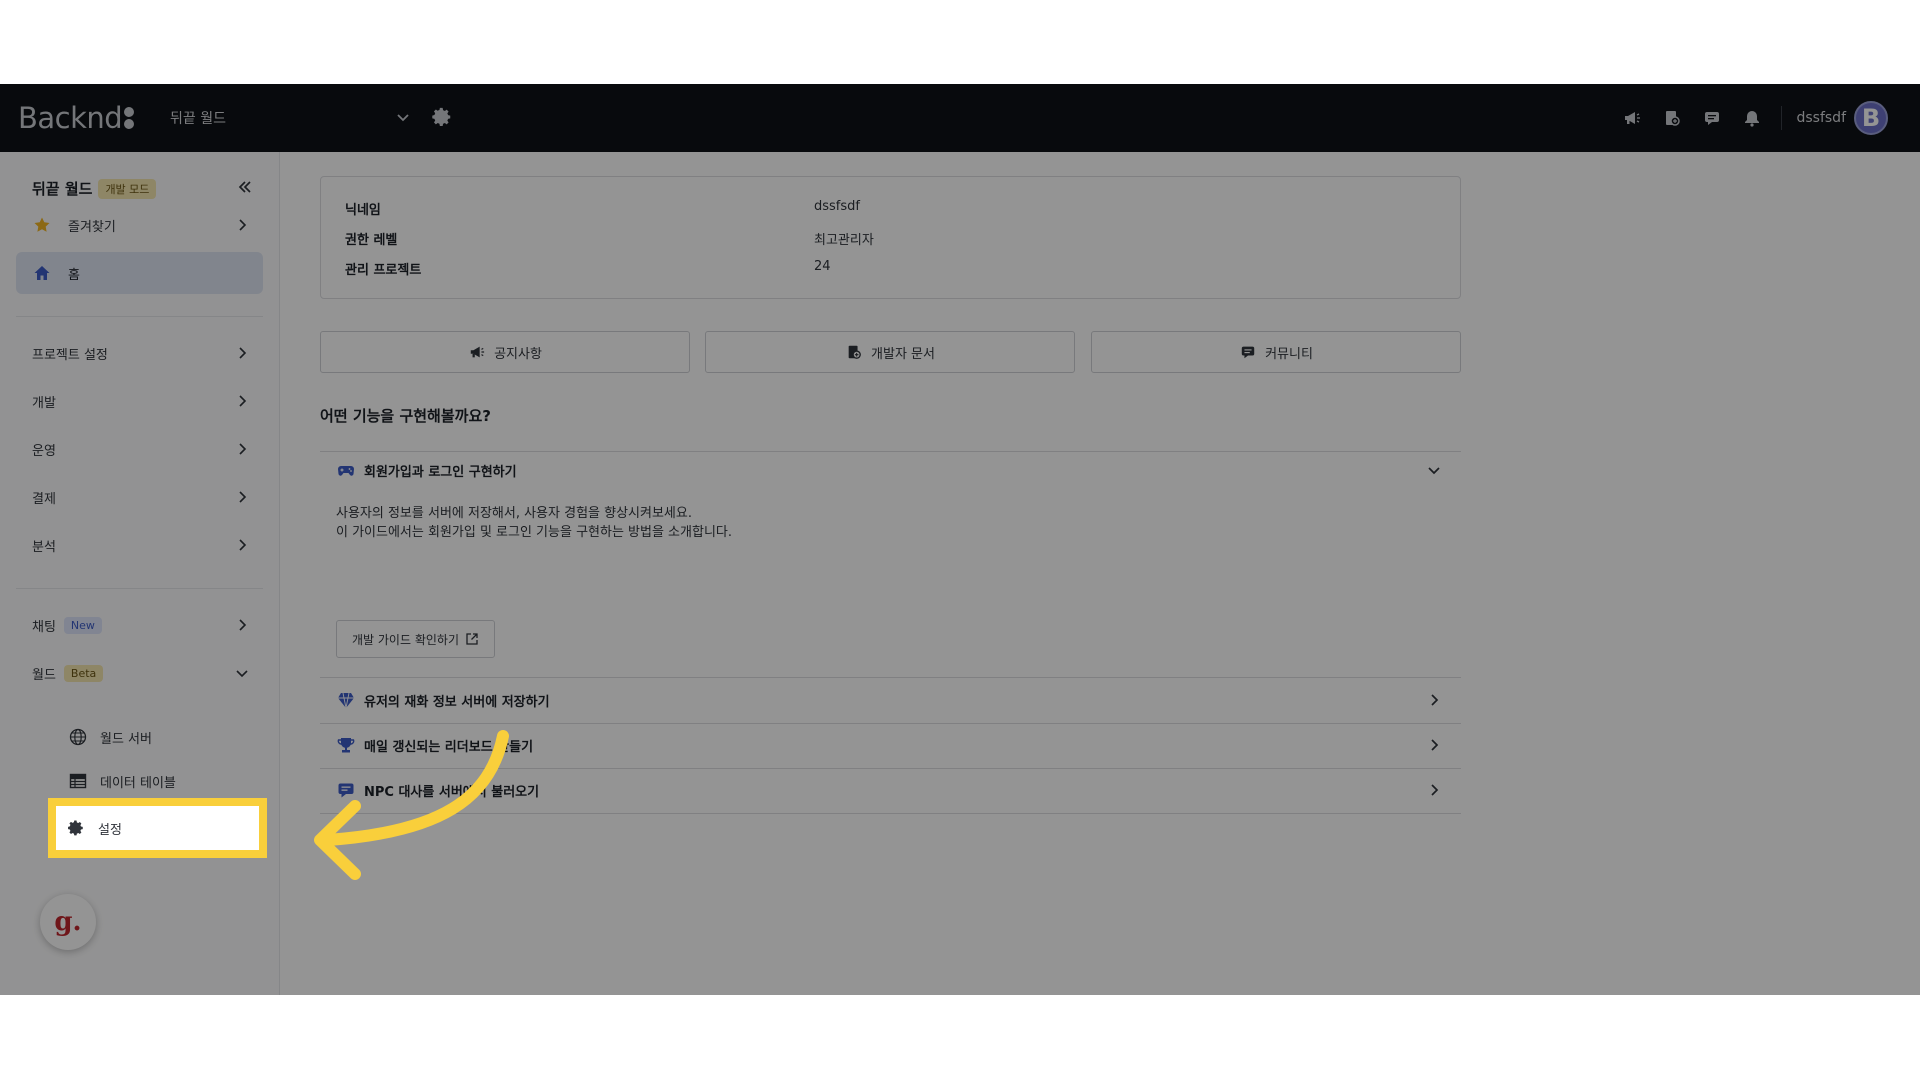  What do you see at coordinates (405, 416) in the screenshot?
I see `features-title: 어떤 기능을 구현해볼까요?` at bounding box center [405, 416].